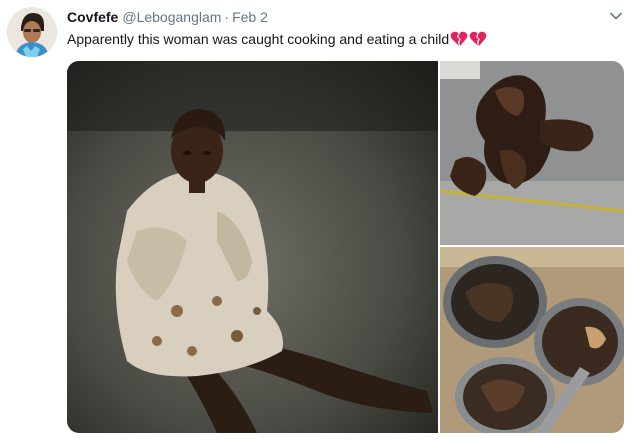 This screenshot has width=640, height=442. I want to click on tweet-header: Covfefe @Leboganglam · Feb 2, so click(333, 17).